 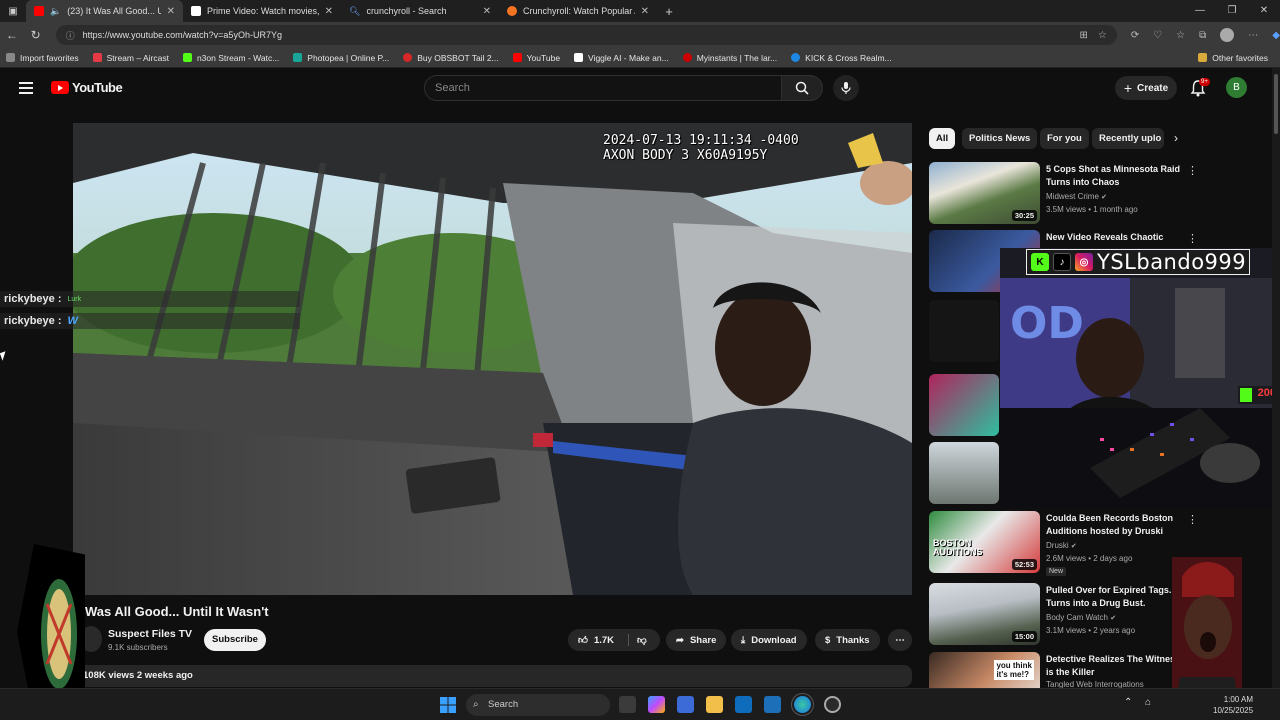 What do you see at coordinates (769, 640) in the screenshot?
I see `download-button: ⤓ Download` at bounding box center [769, 640].